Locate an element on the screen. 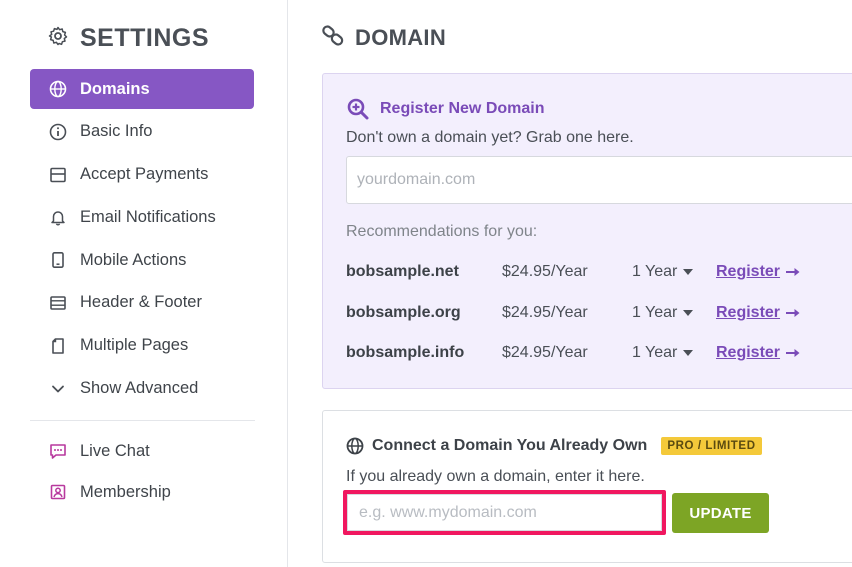  extra-nav: Live Chat Membership is located at coordinates (142, 472).